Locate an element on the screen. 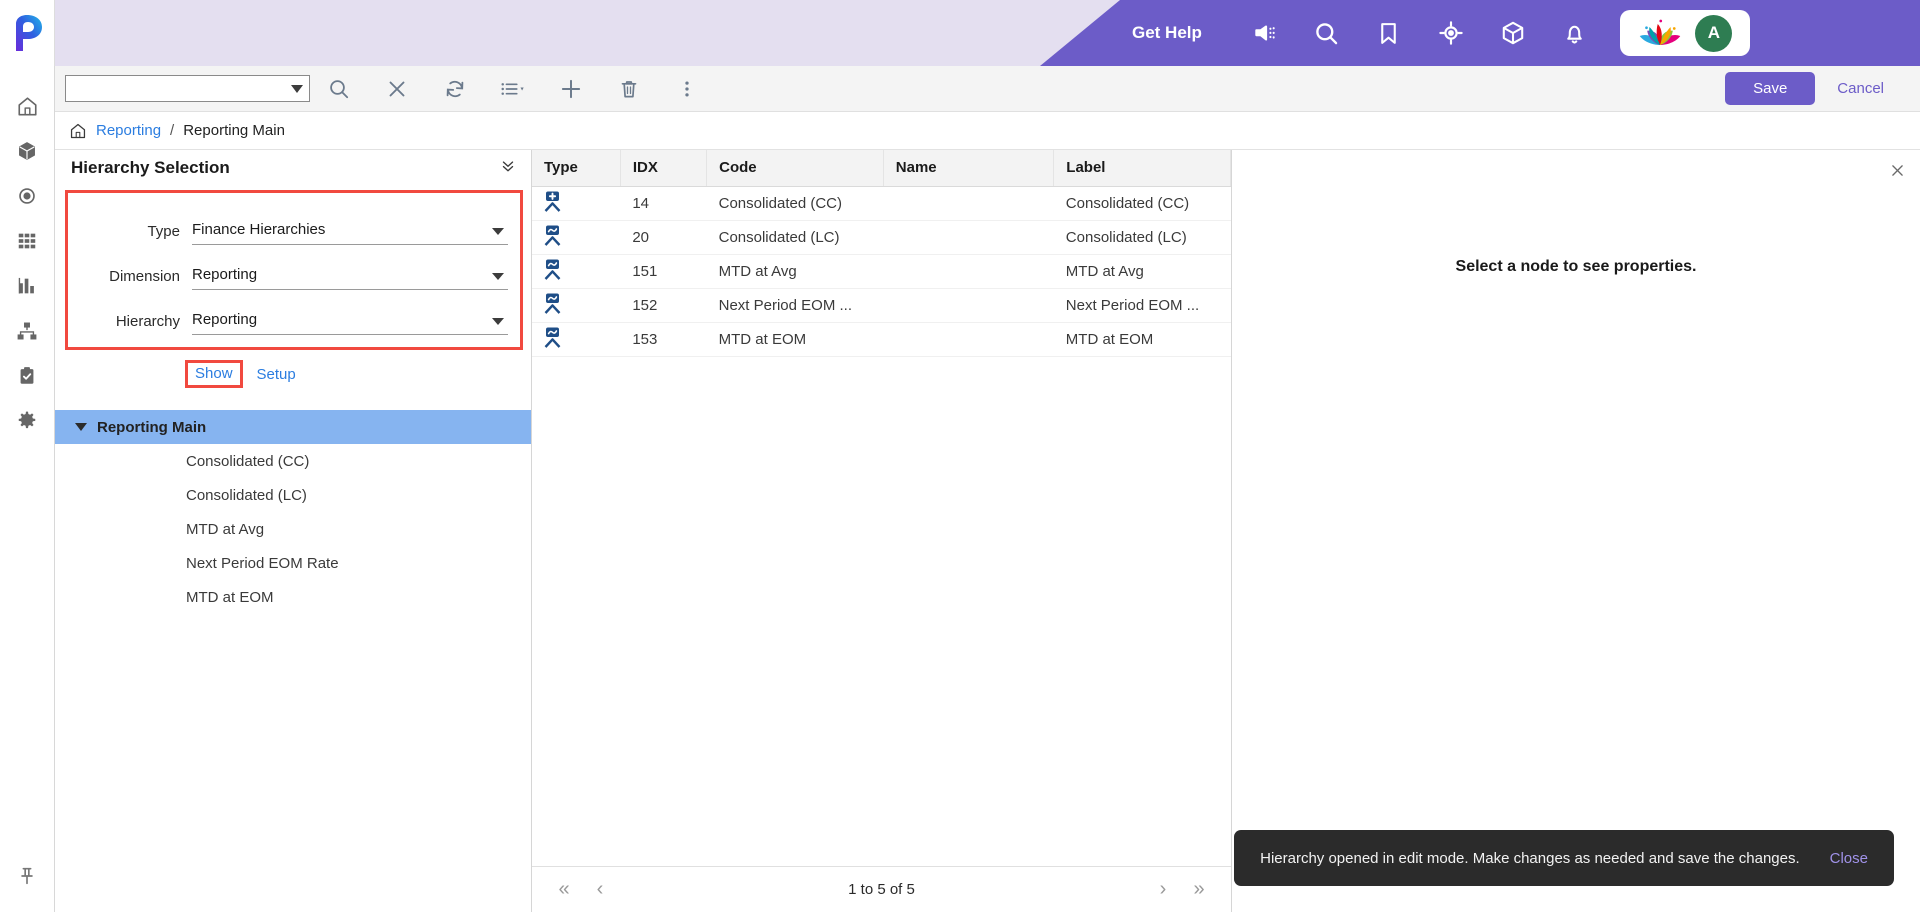 This screenshot has width=1920, height=912. field-dimension: Dimension Reporting is located at coordinates (291, 267).